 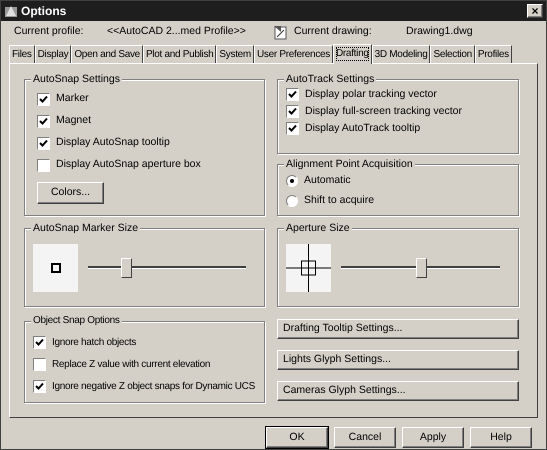 What do you see at coordinates (308, 268) in the screenshot?
I see `crosshair-icon` at bounding box center [308, 268].